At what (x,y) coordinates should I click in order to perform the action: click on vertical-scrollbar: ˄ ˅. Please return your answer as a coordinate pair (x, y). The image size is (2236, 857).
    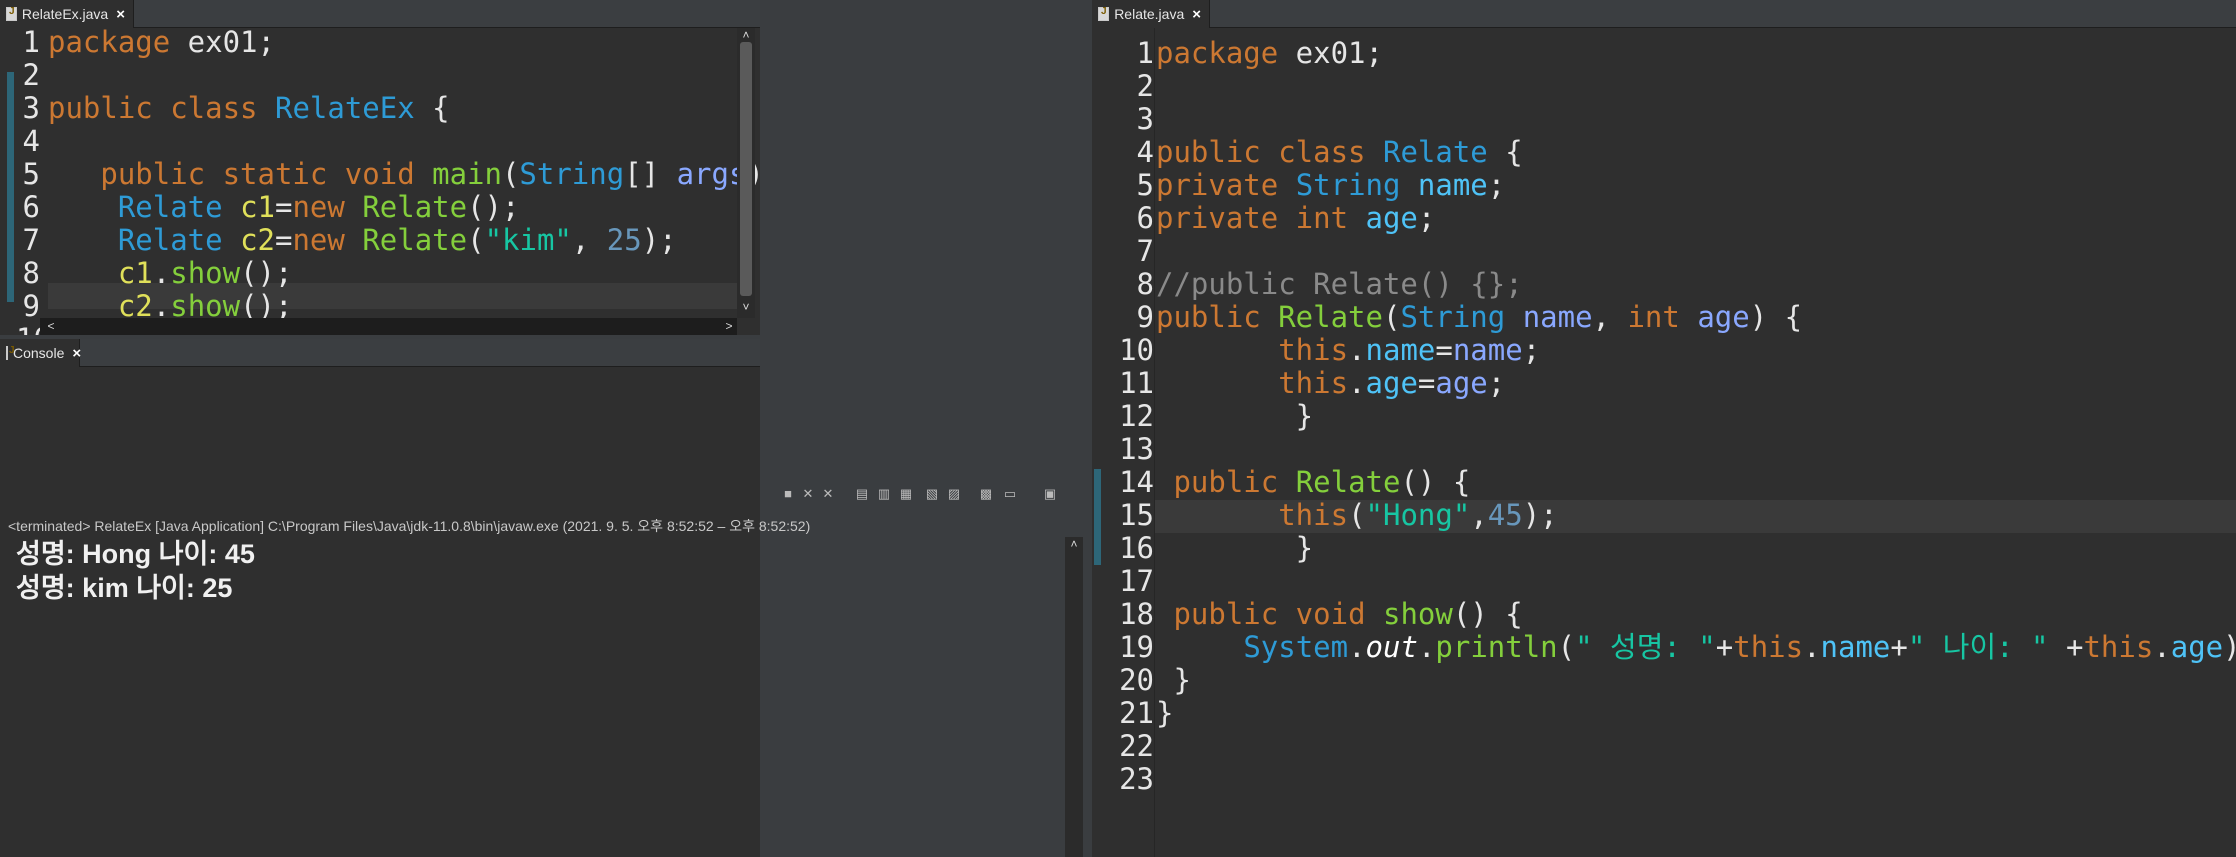
    Looking at the image, I should click on (746, 173).